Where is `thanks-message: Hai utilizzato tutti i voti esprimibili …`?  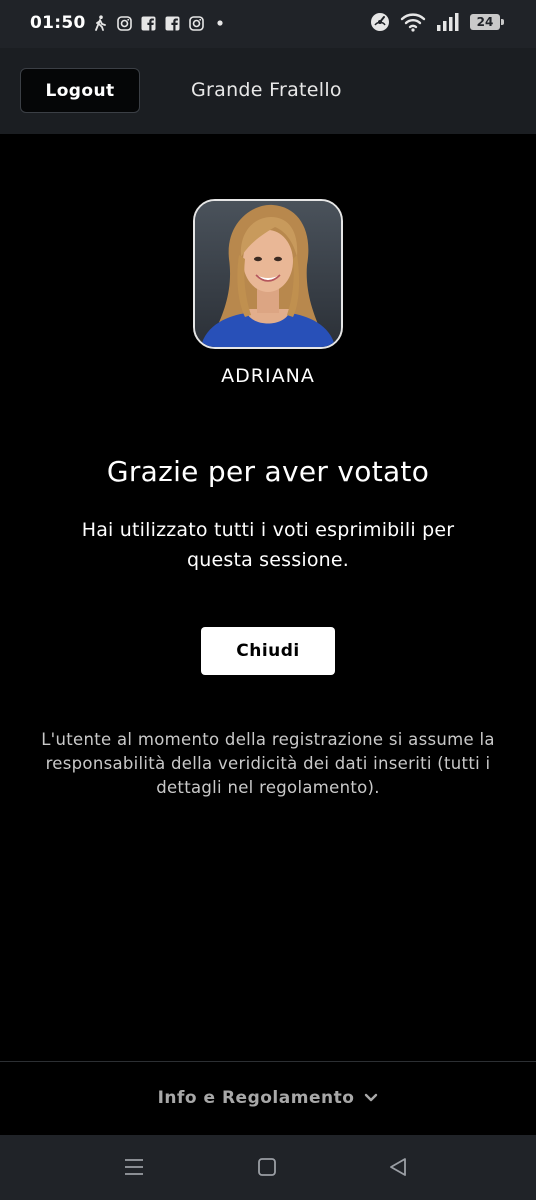 thanks-message: Hai utilizzato tutti i voti esprimibili … is located at coordinates (268, 545).